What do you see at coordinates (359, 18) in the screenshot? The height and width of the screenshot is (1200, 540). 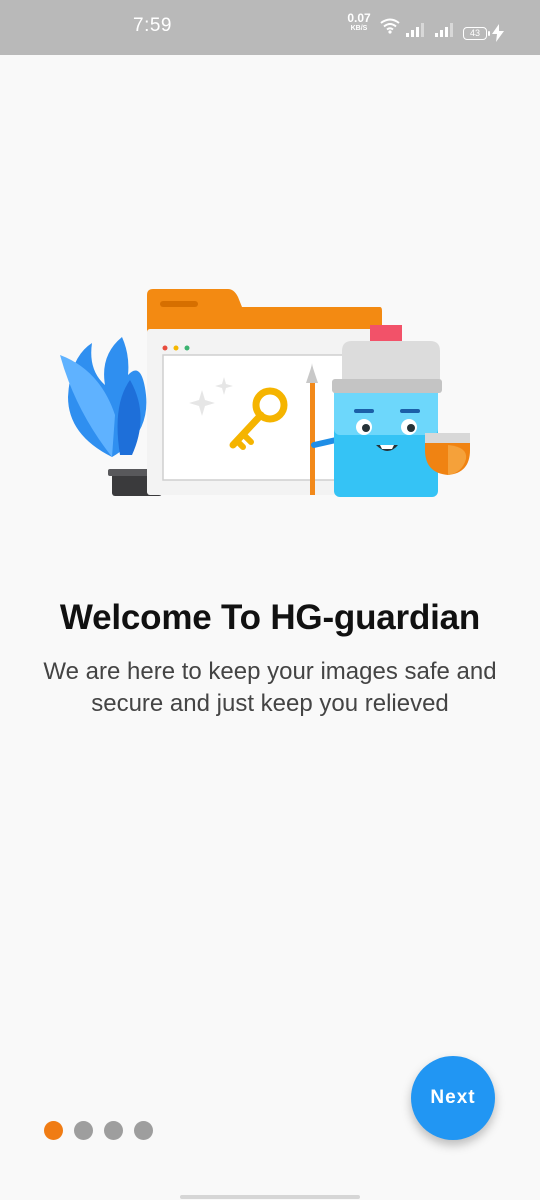 I see `network-speed-value: 0.07` at bounding box center [359, 18].